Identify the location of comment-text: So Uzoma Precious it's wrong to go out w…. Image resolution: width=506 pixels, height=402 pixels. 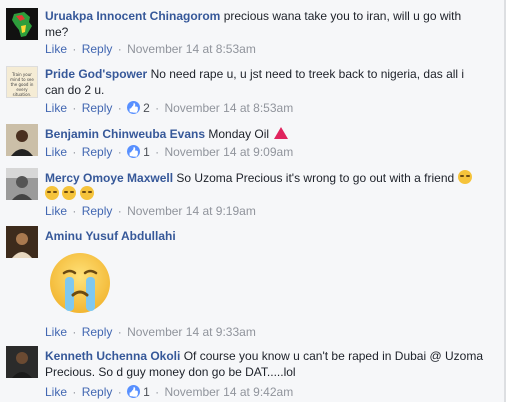
(315, 178).